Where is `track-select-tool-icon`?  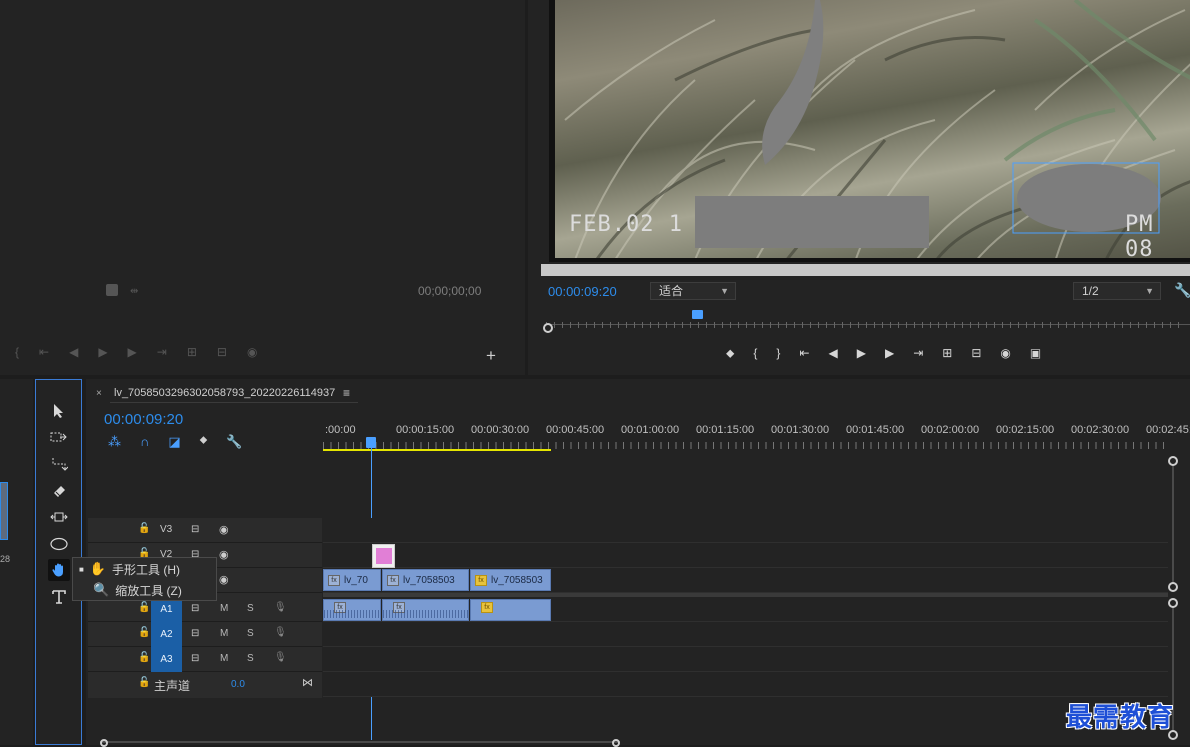 track-select-tool-icon is located at coordinates (59, 437).